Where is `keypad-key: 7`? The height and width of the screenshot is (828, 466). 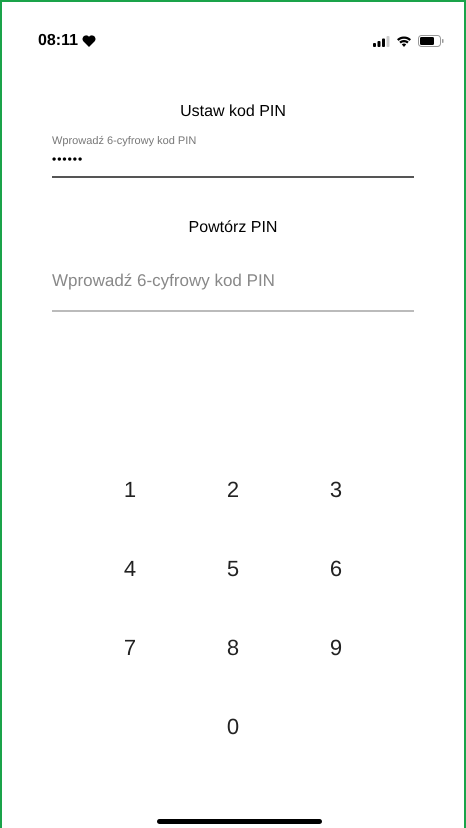 keypad-key: 7 is located at coordinates (130, 647).